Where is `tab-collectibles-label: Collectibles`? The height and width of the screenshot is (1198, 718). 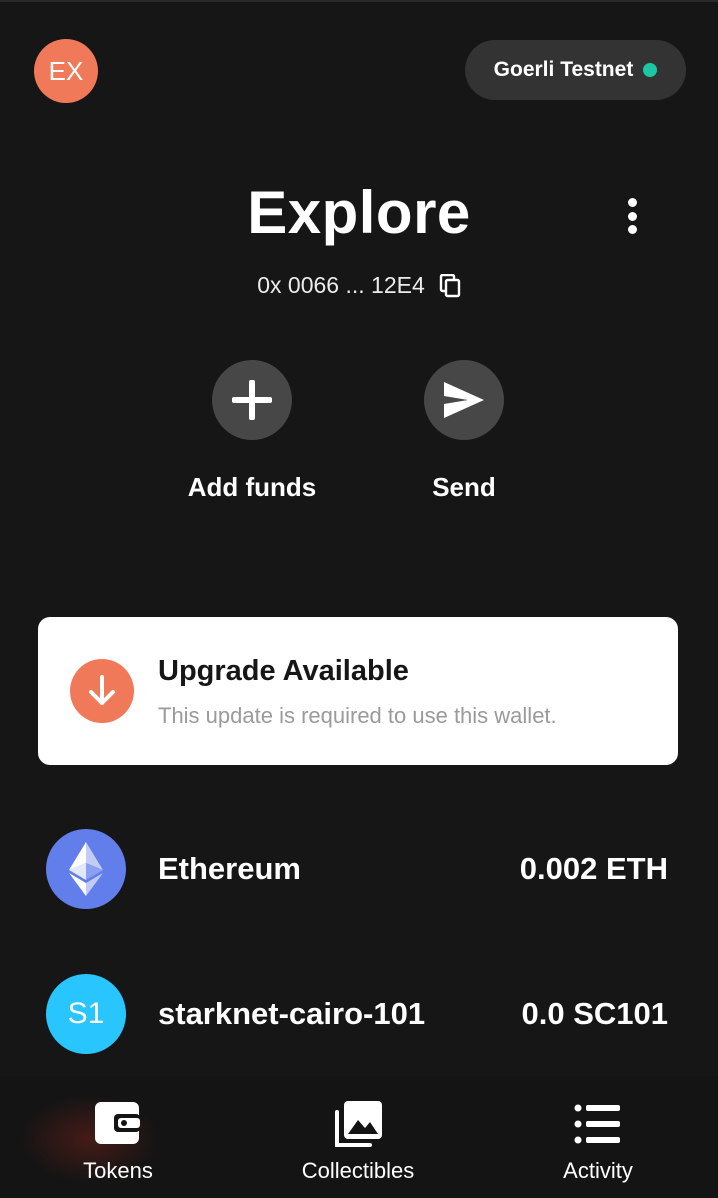 tab-collectibles-label: Collectibles is located at coordinates (358, 1170).